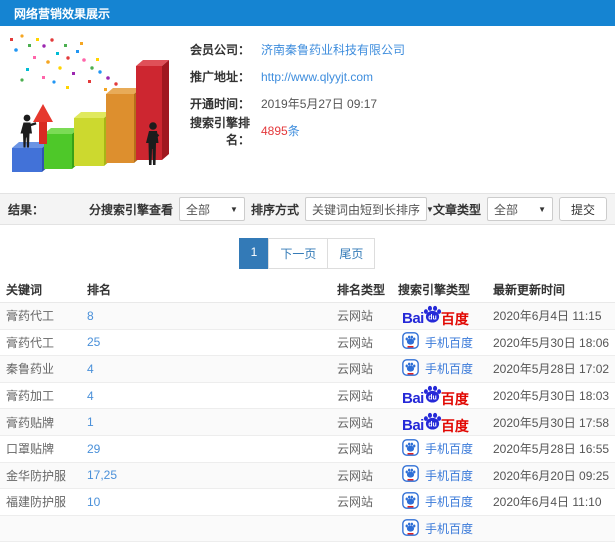  Describe the element at coordinates (551, 342) in the screenshot. I see `update-time-cell: 2020年5月30日 18:06` at that location.